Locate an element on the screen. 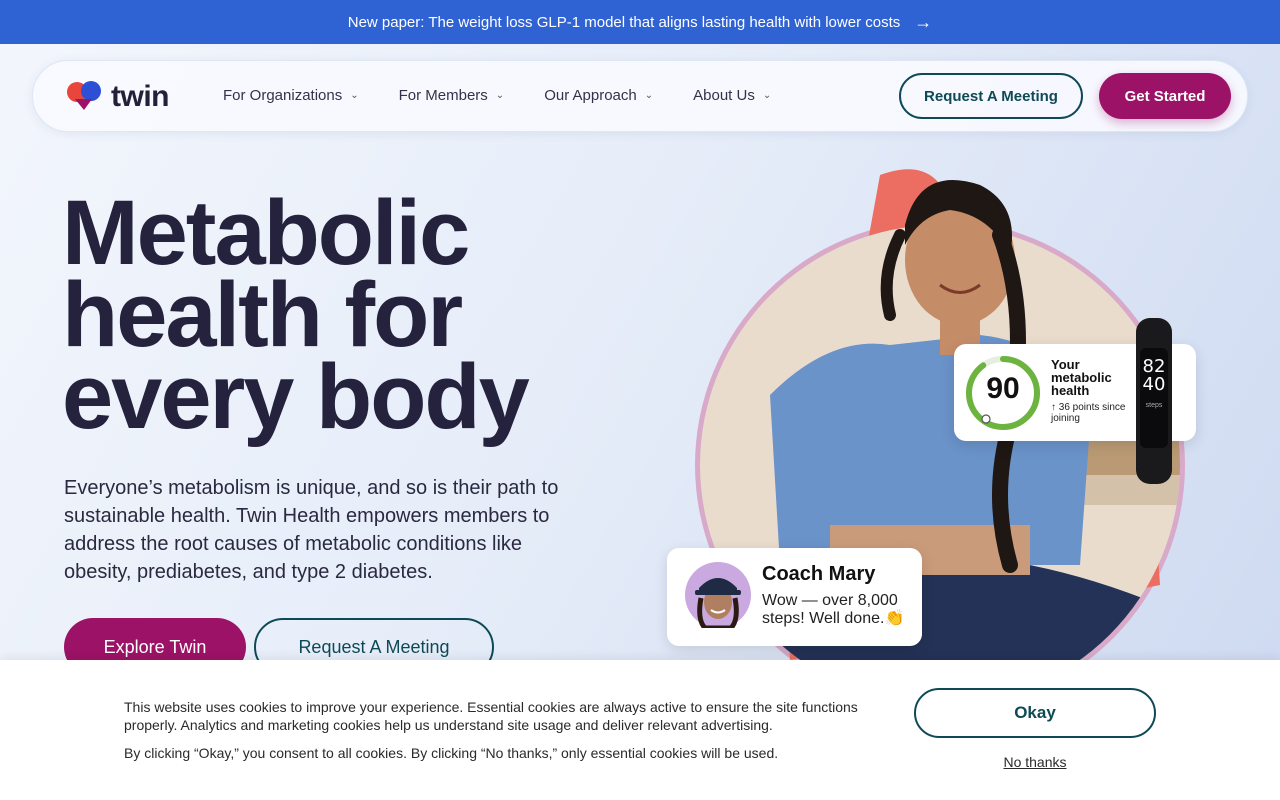 The width and height of the screenshot is (1280, 800). nav-item-label: About Us is located at coordinates (724, 95).